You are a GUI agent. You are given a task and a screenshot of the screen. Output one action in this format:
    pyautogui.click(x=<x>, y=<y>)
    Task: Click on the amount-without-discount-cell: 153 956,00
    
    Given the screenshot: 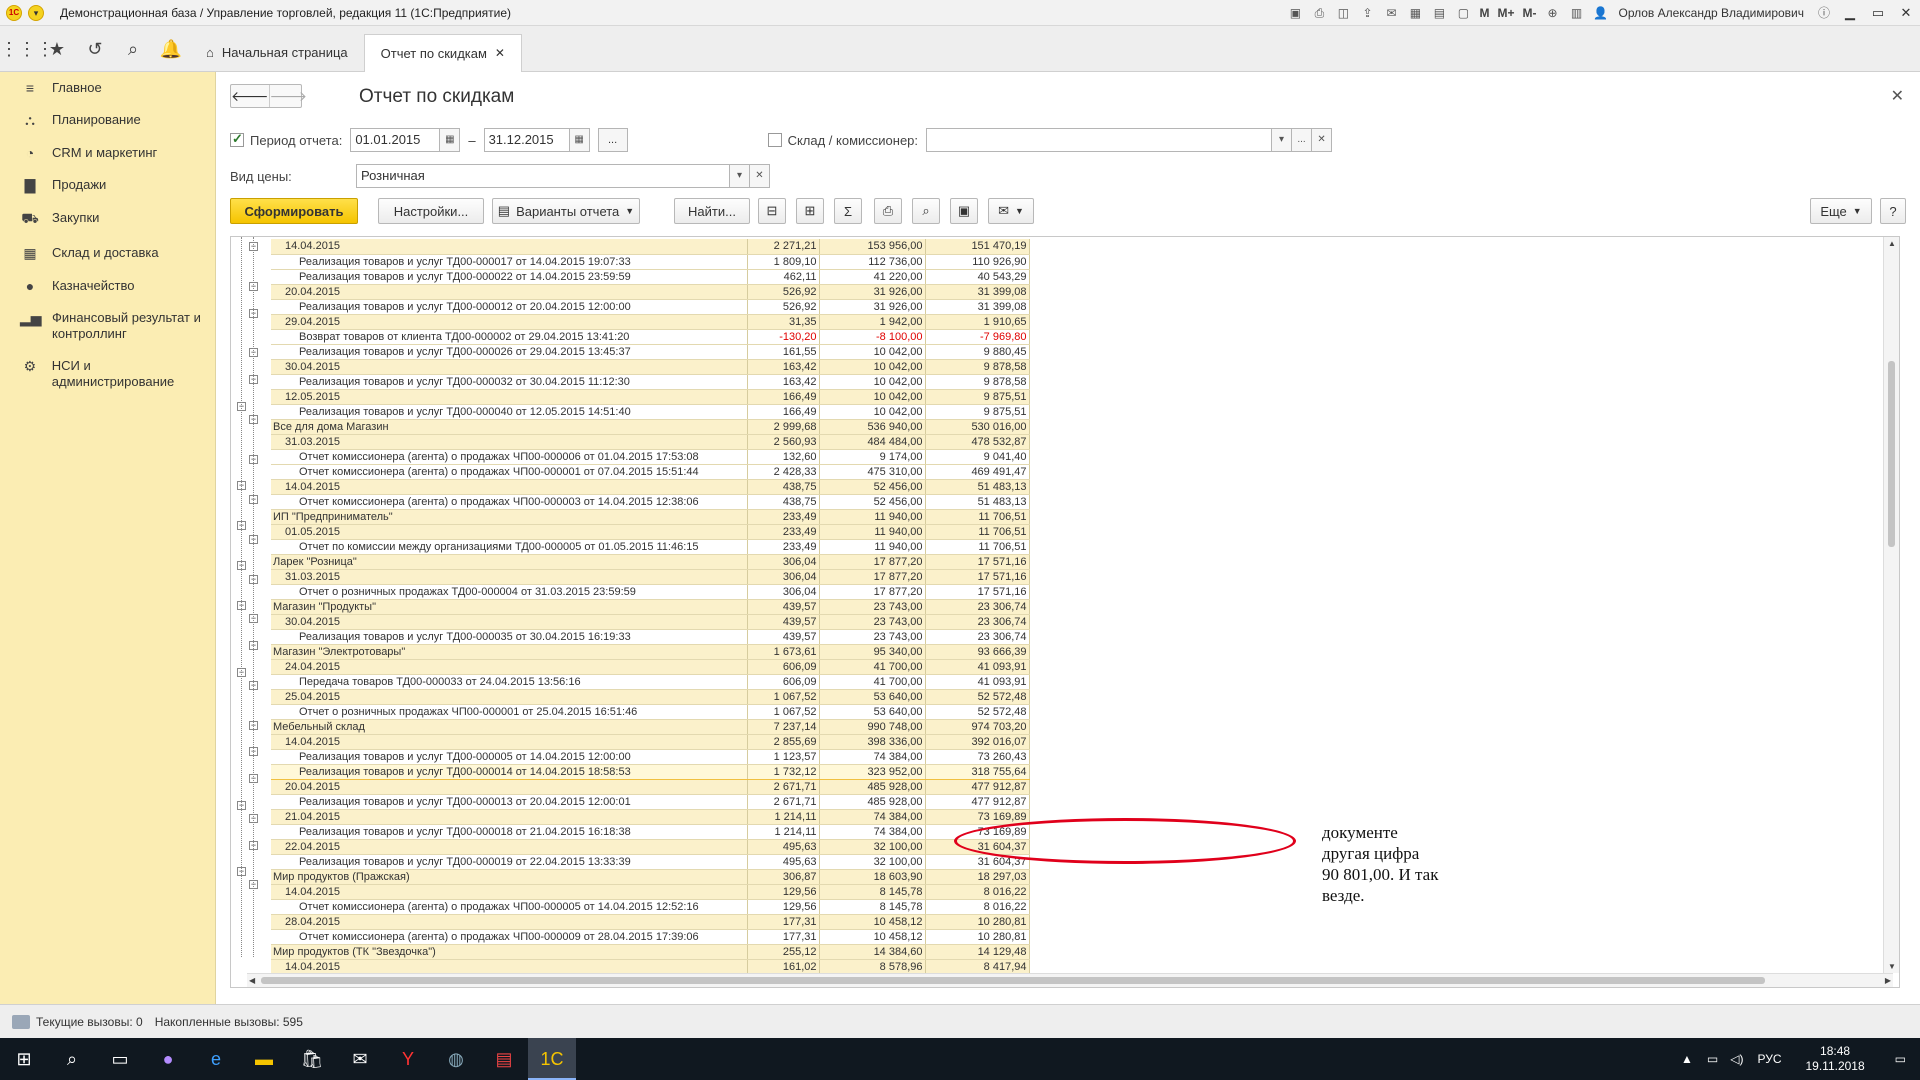 What is the action you would take?
    pyautogui.click(x=872, y=247)
    